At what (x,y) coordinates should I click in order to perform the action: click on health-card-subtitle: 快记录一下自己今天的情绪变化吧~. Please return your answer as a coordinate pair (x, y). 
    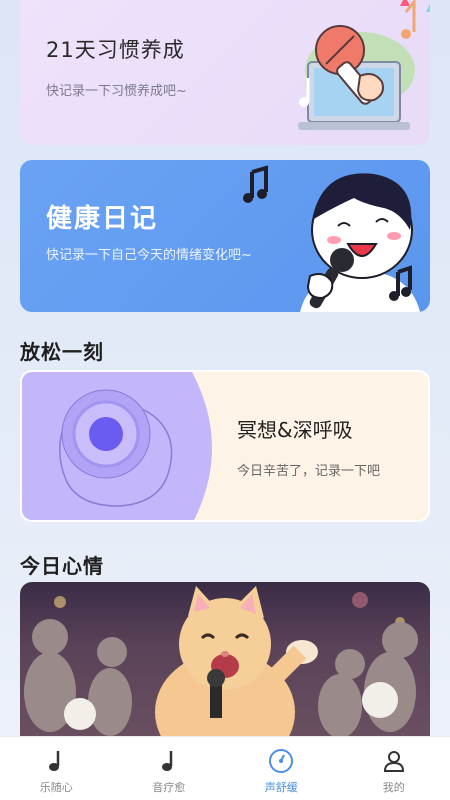
    Looking at the image, I should click on (149, 255).